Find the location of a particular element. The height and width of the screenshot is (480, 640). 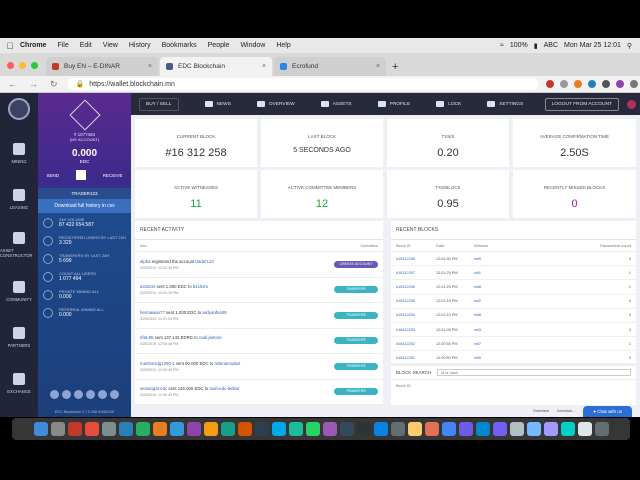

word-icon is located at coordinates (125, 429).